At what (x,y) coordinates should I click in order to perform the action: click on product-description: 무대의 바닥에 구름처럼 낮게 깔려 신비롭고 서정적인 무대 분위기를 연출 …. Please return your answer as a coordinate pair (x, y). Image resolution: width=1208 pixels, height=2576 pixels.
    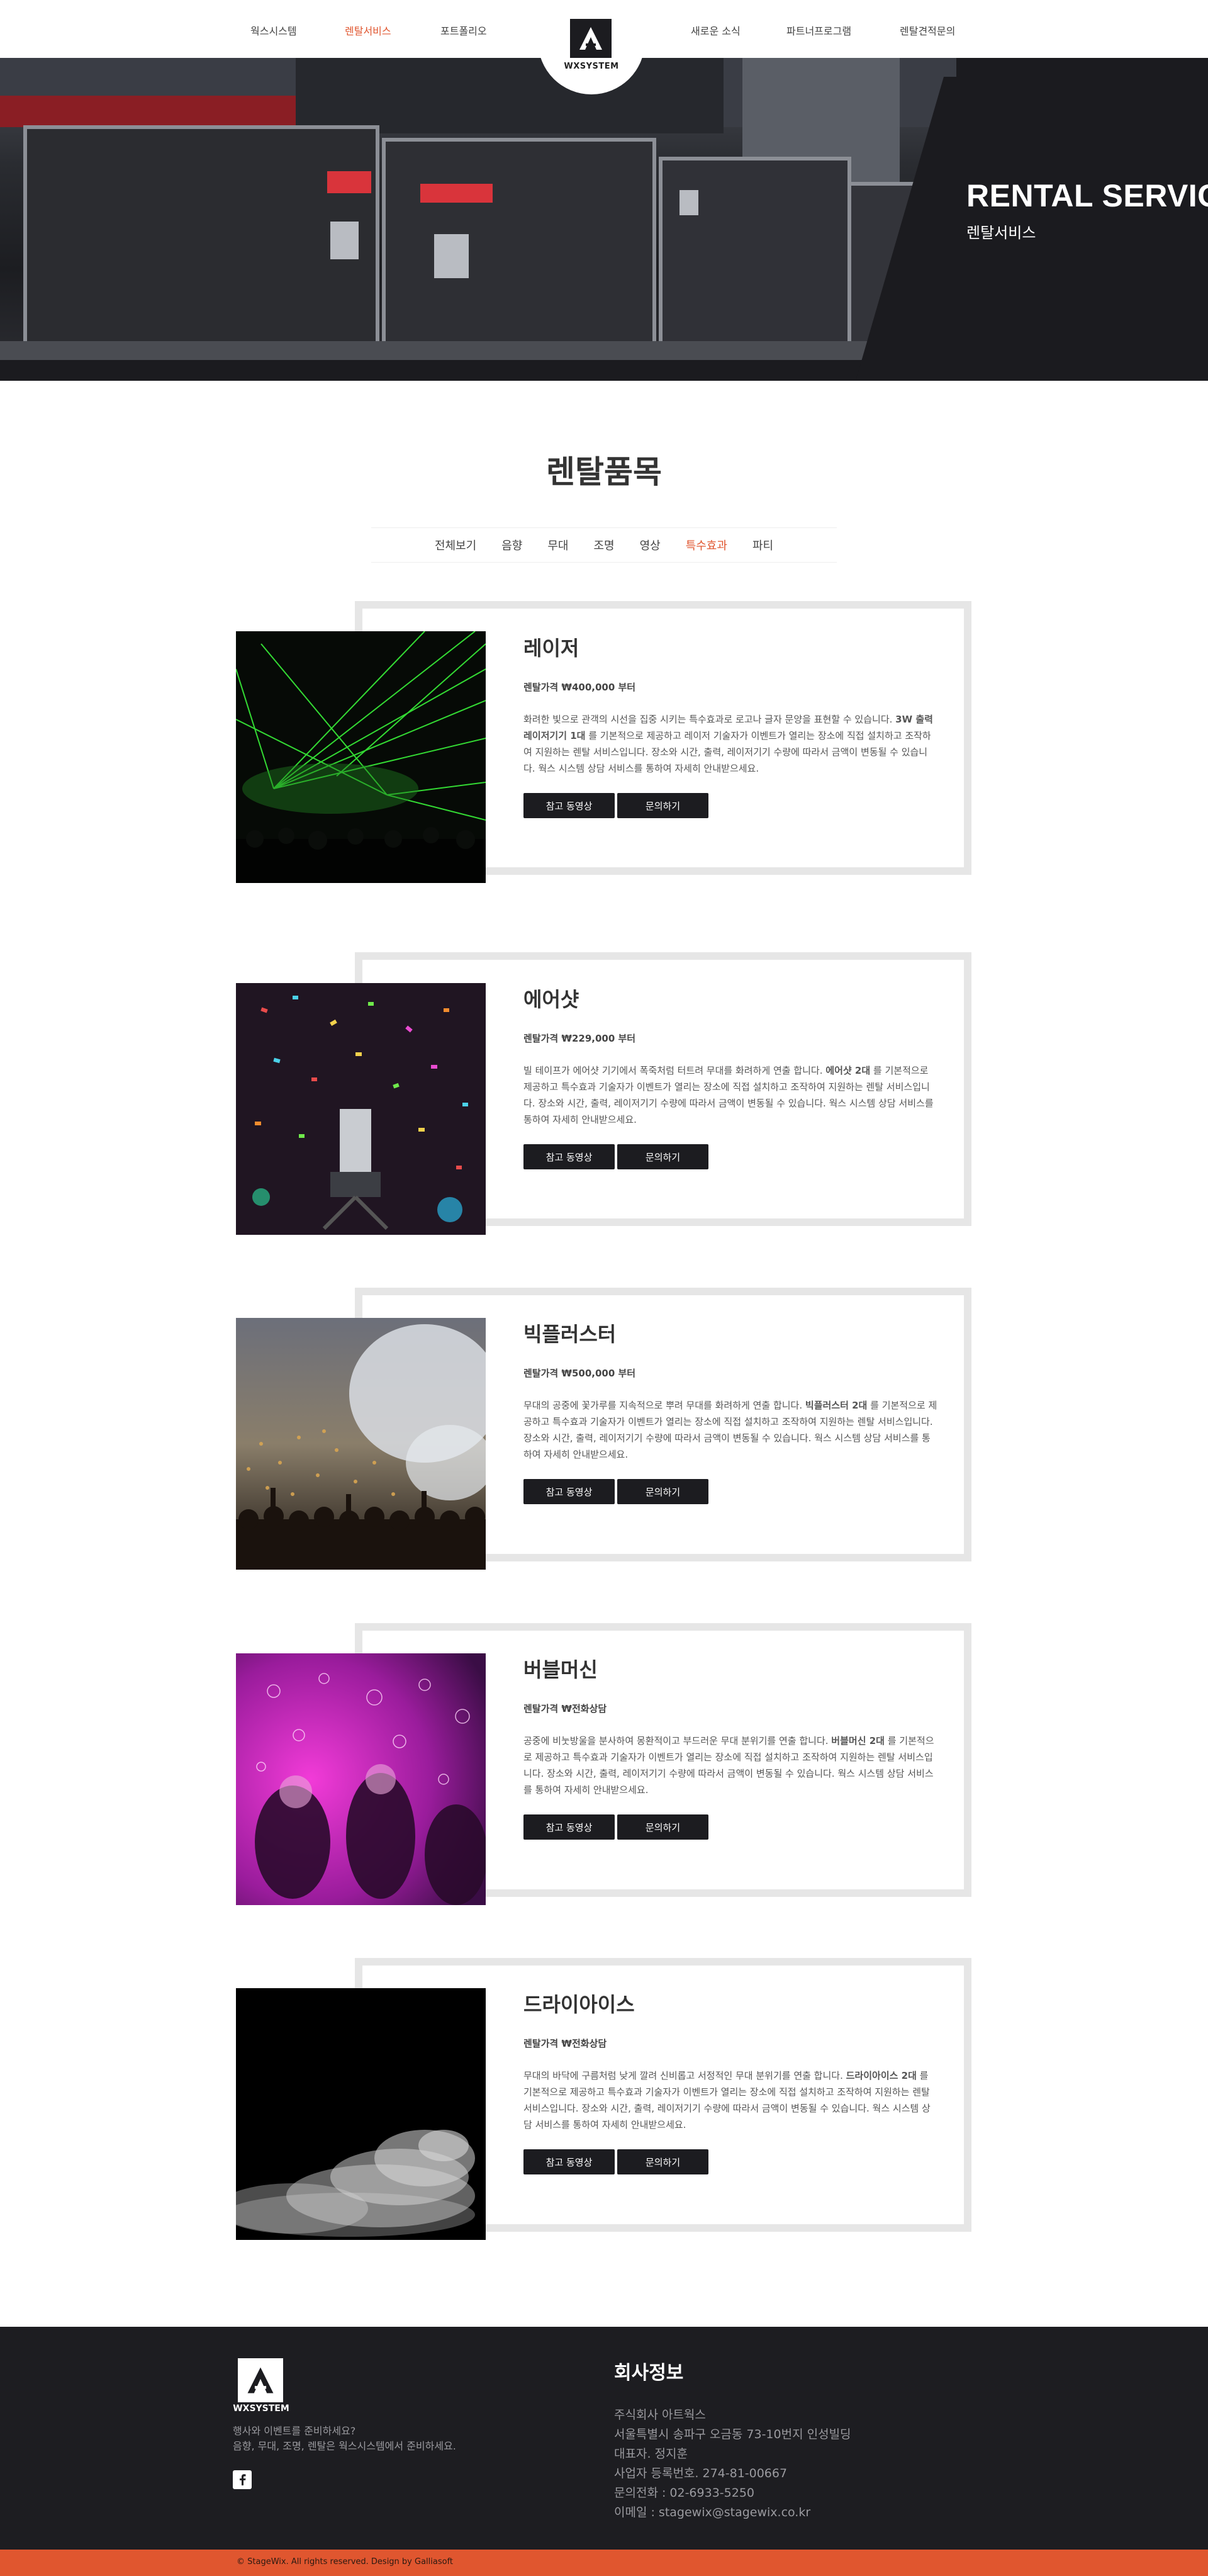
    Looking at the image, I should click on (727, 2100).